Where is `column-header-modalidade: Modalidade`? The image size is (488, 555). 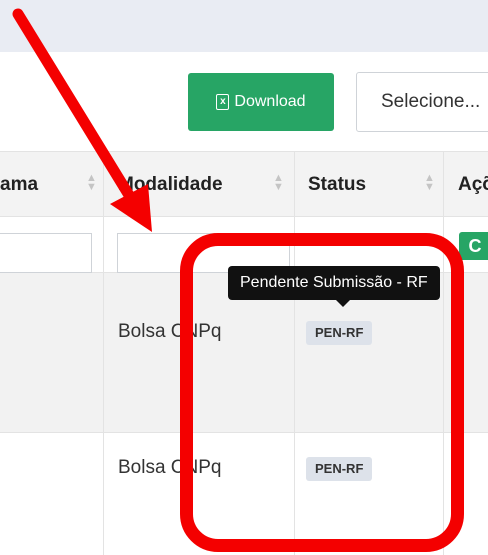 column-header-modalidade: Modalidade is located at coordinates (170, 185).